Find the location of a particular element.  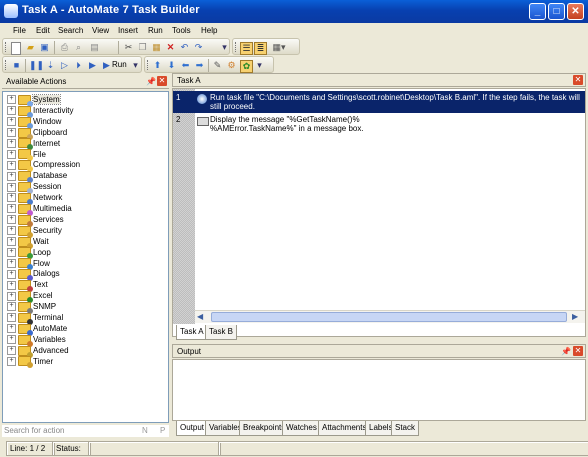

tree-item-timer: + Timer is located at coordinates (30, 362).